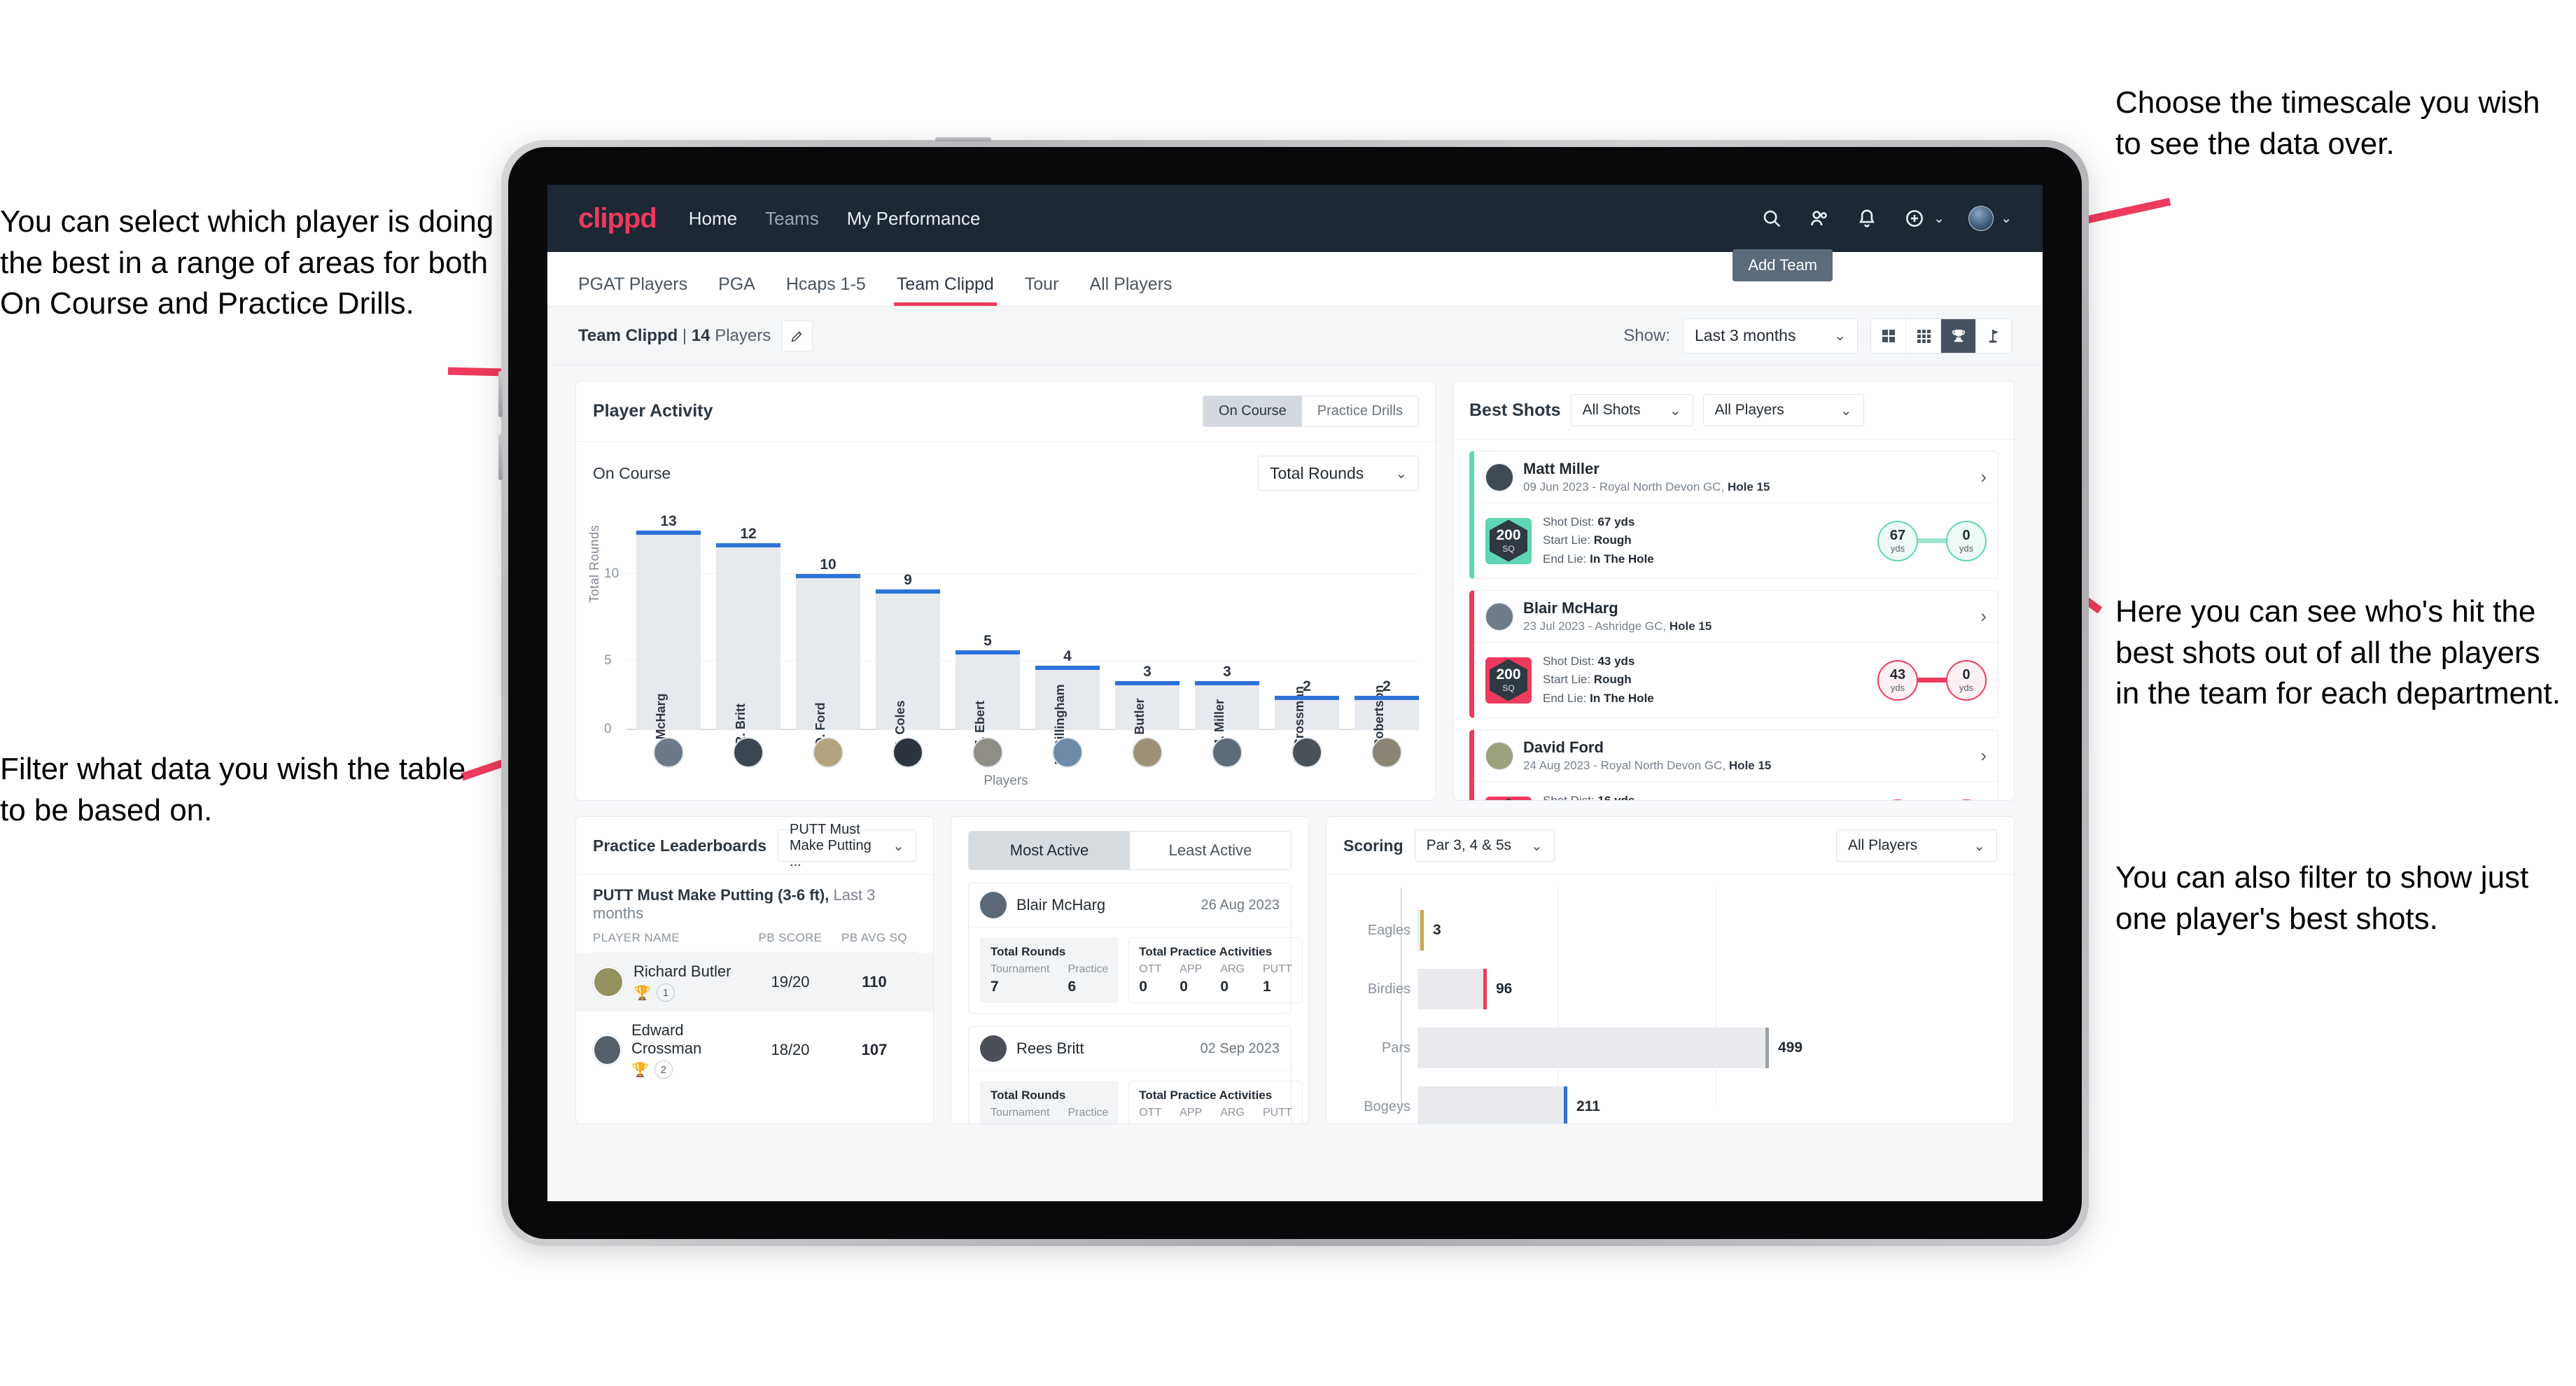  I want to click on tab-hcaps-1-5: Hcaps 1-5, so click(826, 290).